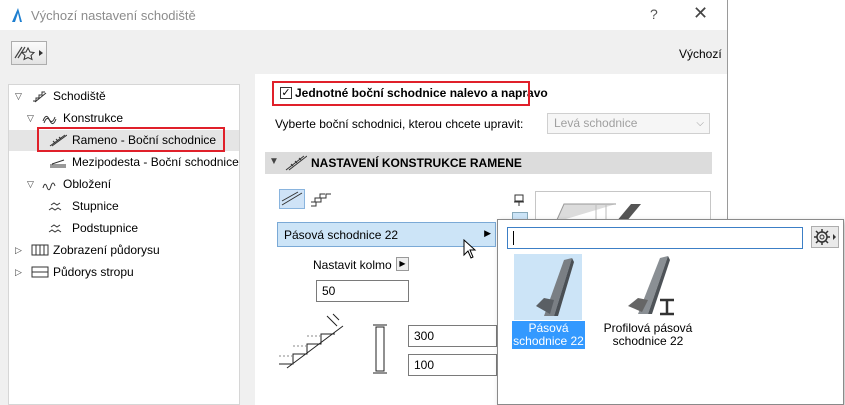 This screenshot has width=845, height=405. What do you see at coordinates (40, 250) in the screenshot?
I see `floor-plan-icon` at bounding box center [40, 250].